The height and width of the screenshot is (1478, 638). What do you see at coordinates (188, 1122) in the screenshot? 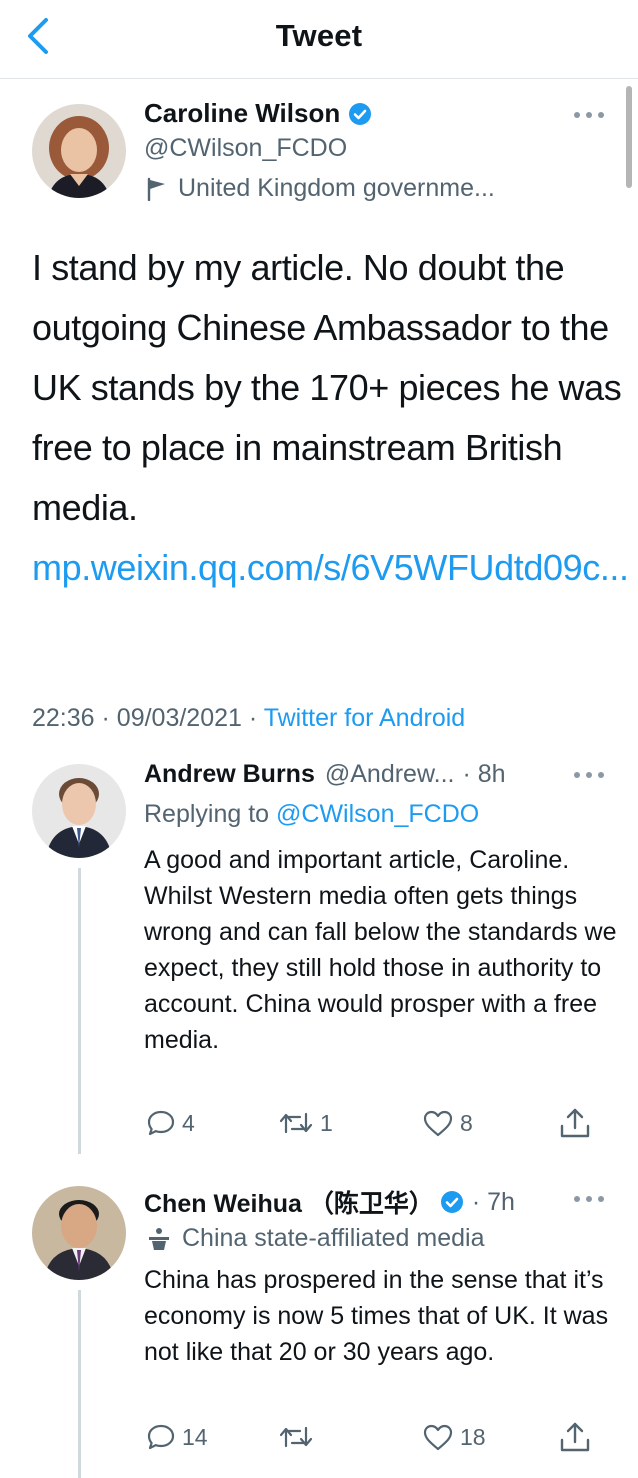
I see `reply-count: 4` at bounding box center [188, 1122].